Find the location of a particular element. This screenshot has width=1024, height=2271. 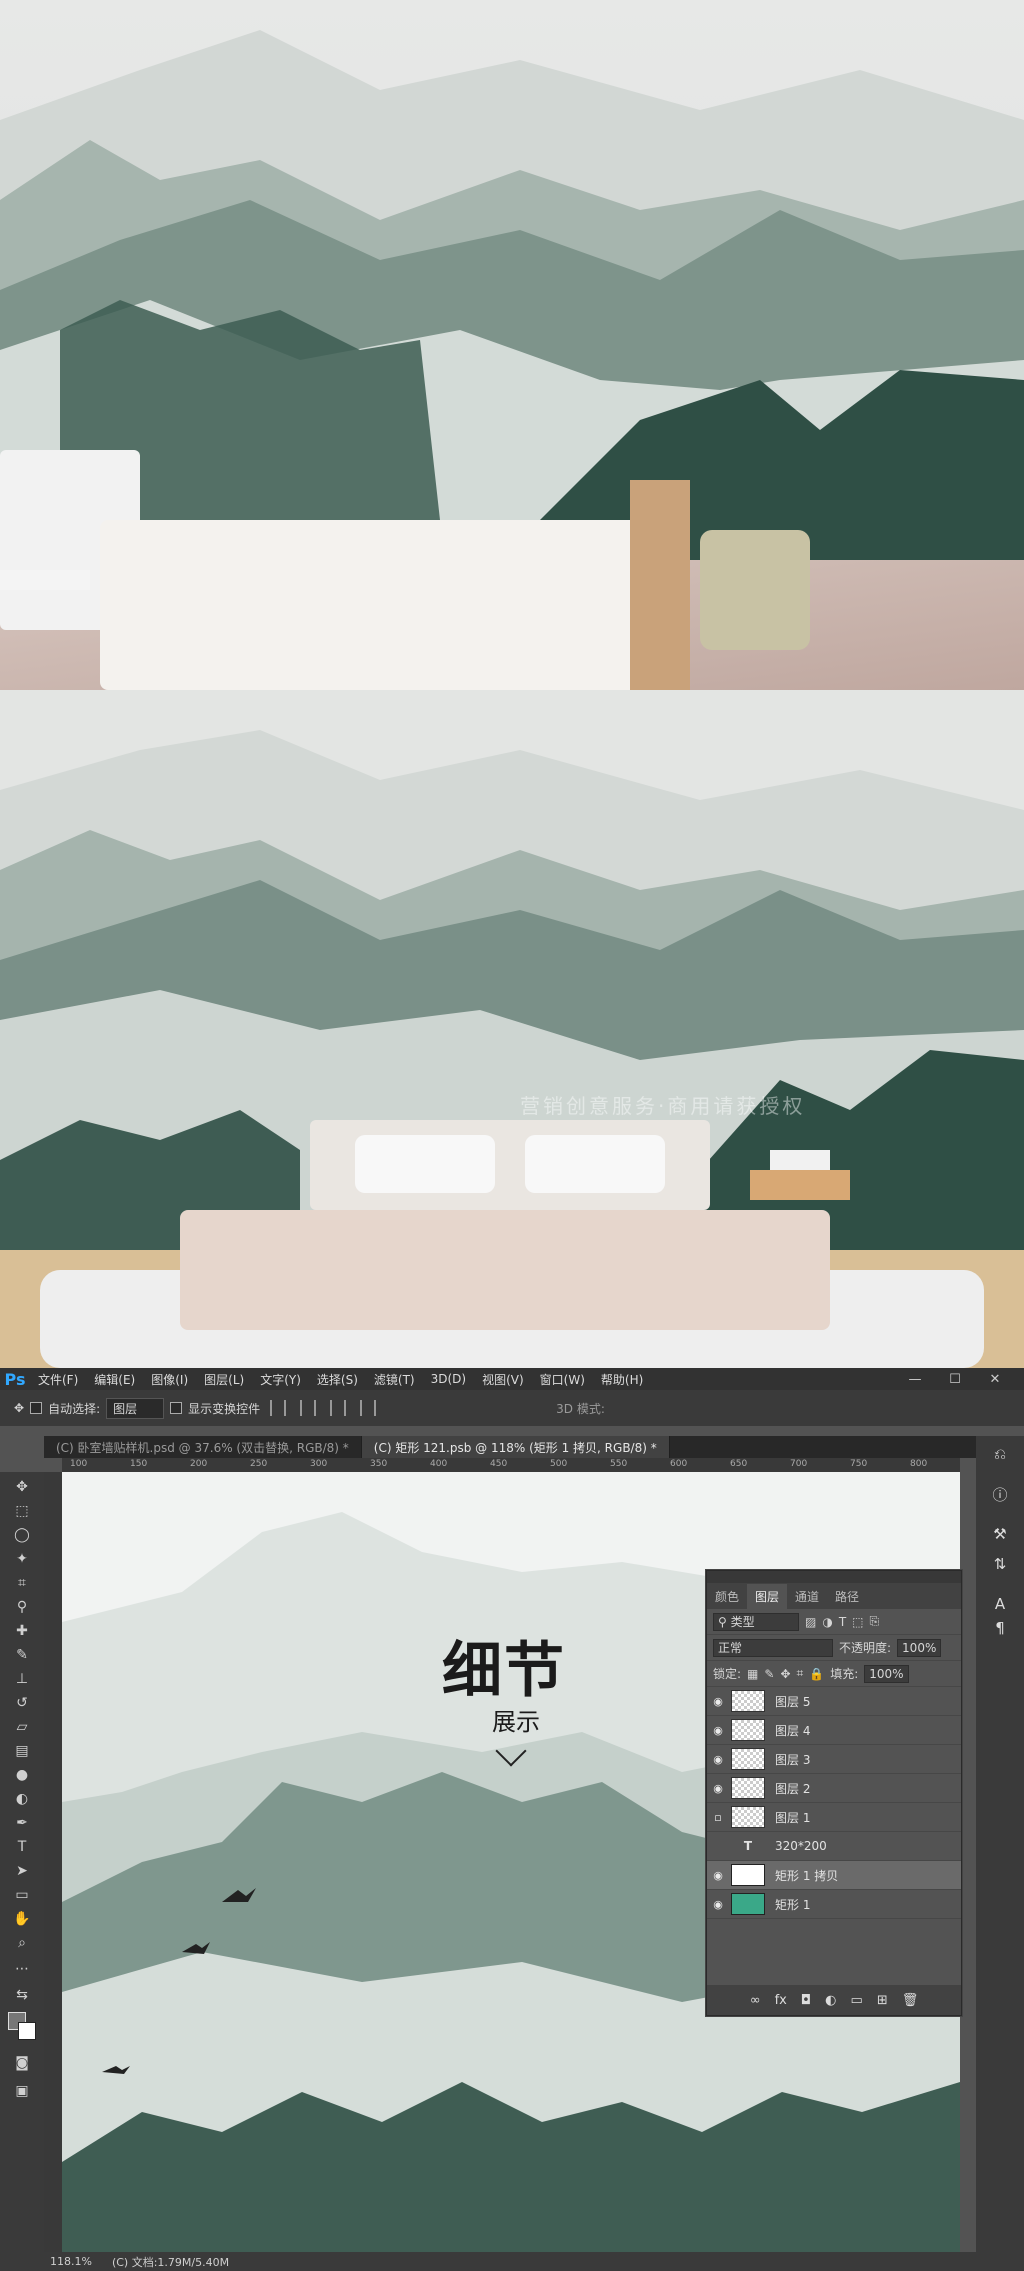

layer-row: T 320*200 is located at coordinates (834, 1846).